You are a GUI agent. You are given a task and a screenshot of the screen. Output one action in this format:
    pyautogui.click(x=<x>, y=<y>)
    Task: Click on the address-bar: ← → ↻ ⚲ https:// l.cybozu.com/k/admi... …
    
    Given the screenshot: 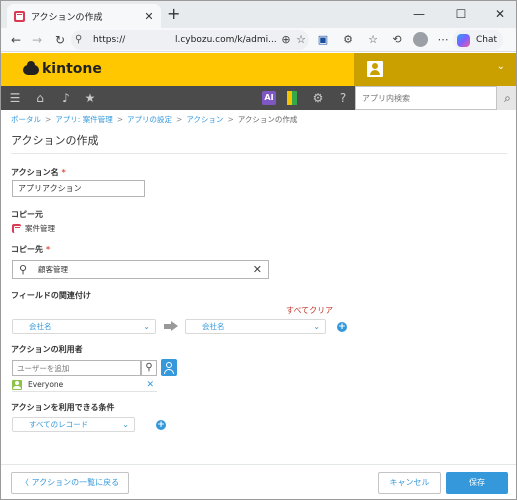 What is the action you would take?
    pyautogui.click(x=258, y=40)
    